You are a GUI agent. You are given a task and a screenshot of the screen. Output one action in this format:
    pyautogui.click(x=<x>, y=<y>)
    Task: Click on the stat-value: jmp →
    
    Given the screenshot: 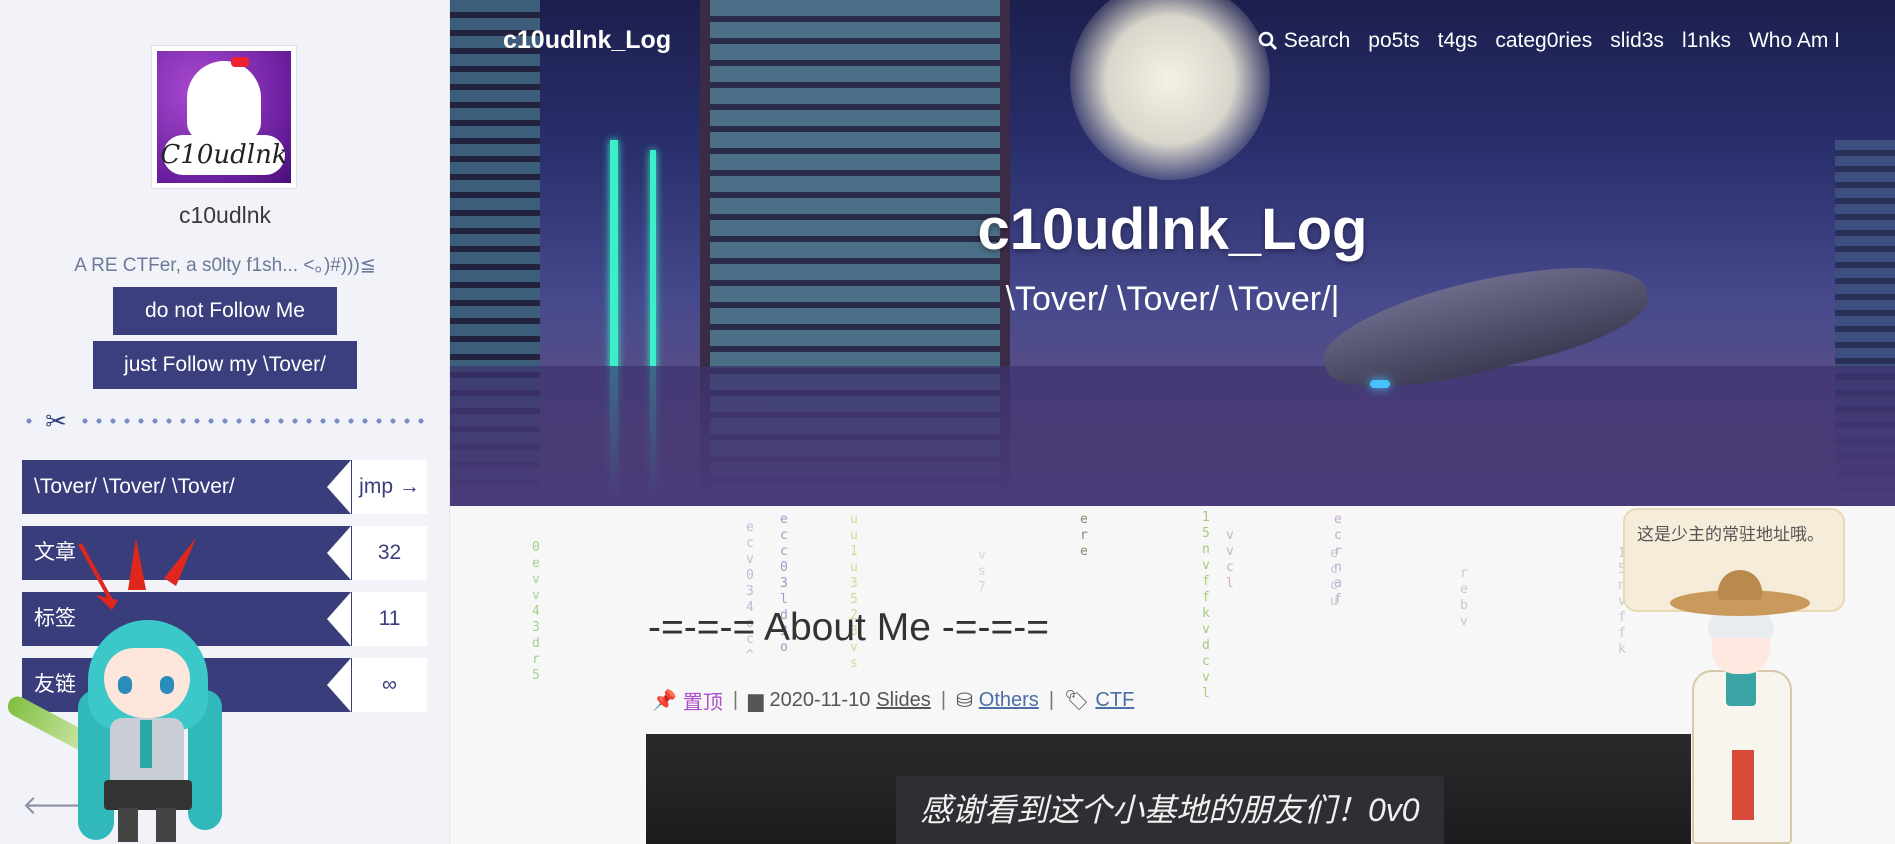 What is the action you would take?
    pyautogui.click(x=389, y=487)
    